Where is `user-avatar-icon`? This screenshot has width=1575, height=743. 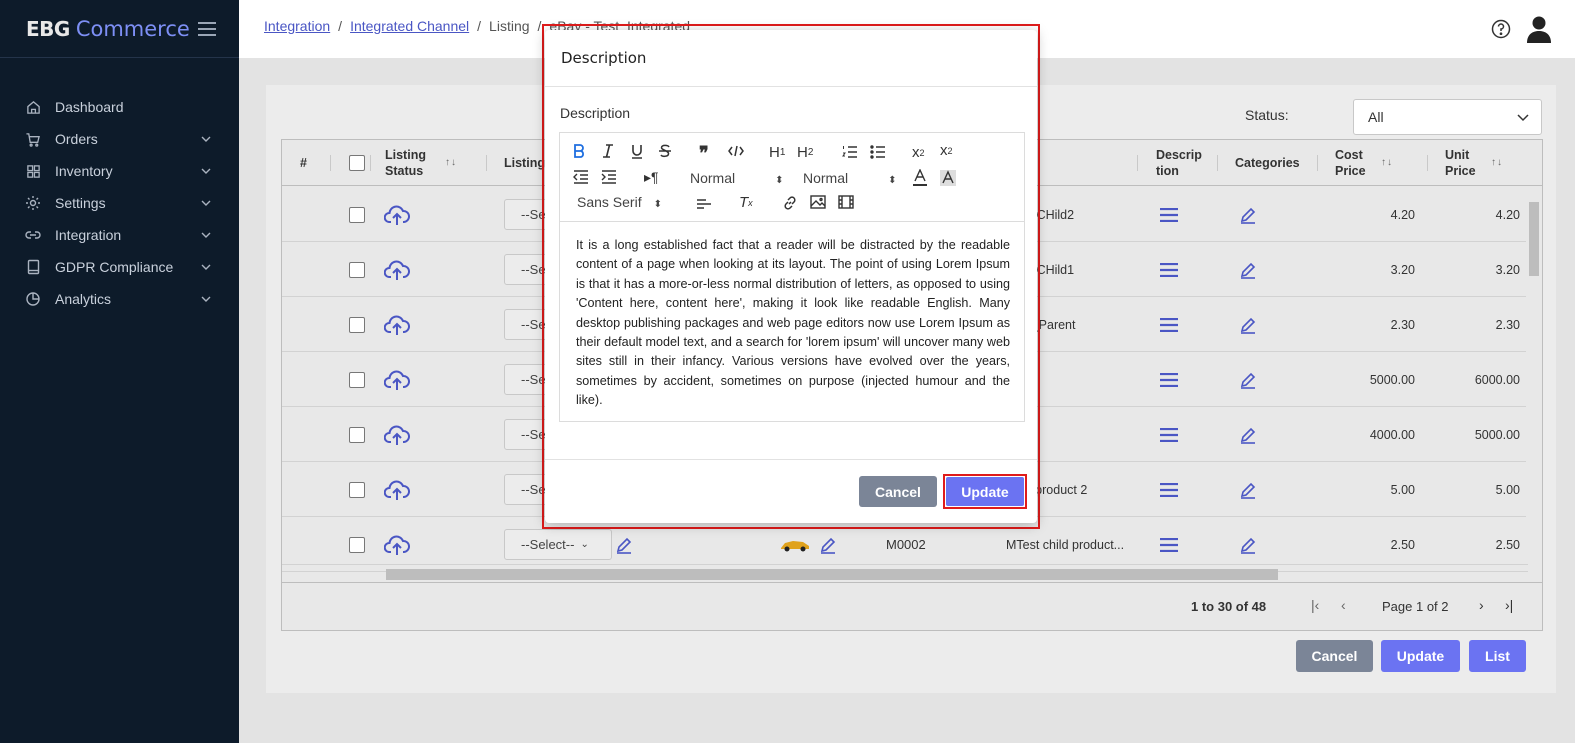
user-avatar-icon is located at coordinates (1539, 29).